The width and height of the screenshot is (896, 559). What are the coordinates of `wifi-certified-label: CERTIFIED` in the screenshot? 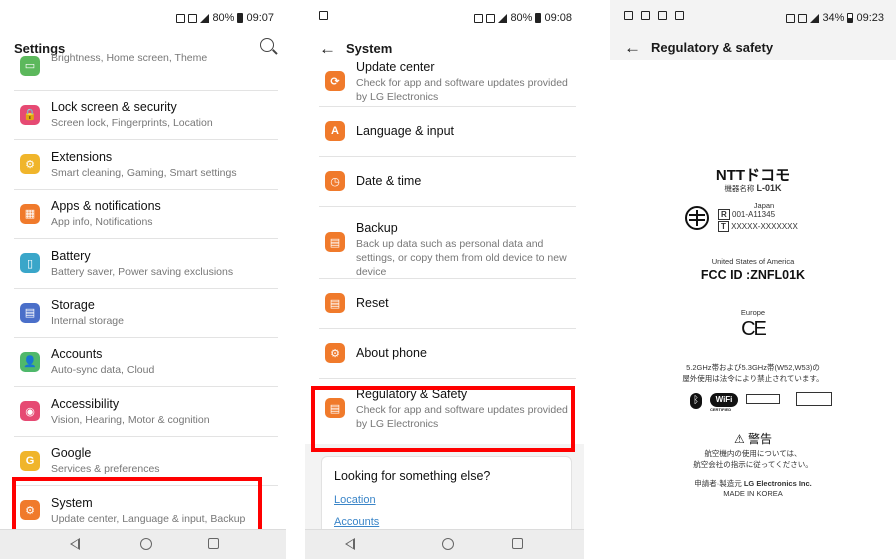 It's located at (721, 409).